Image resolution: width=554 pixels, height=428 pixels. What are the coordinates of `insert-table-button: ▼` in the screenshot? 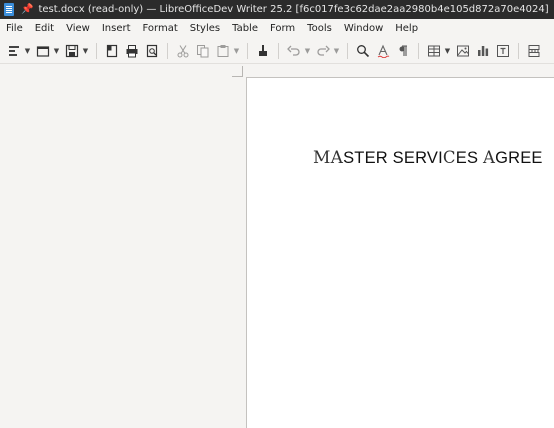 It's located at (438, 51).